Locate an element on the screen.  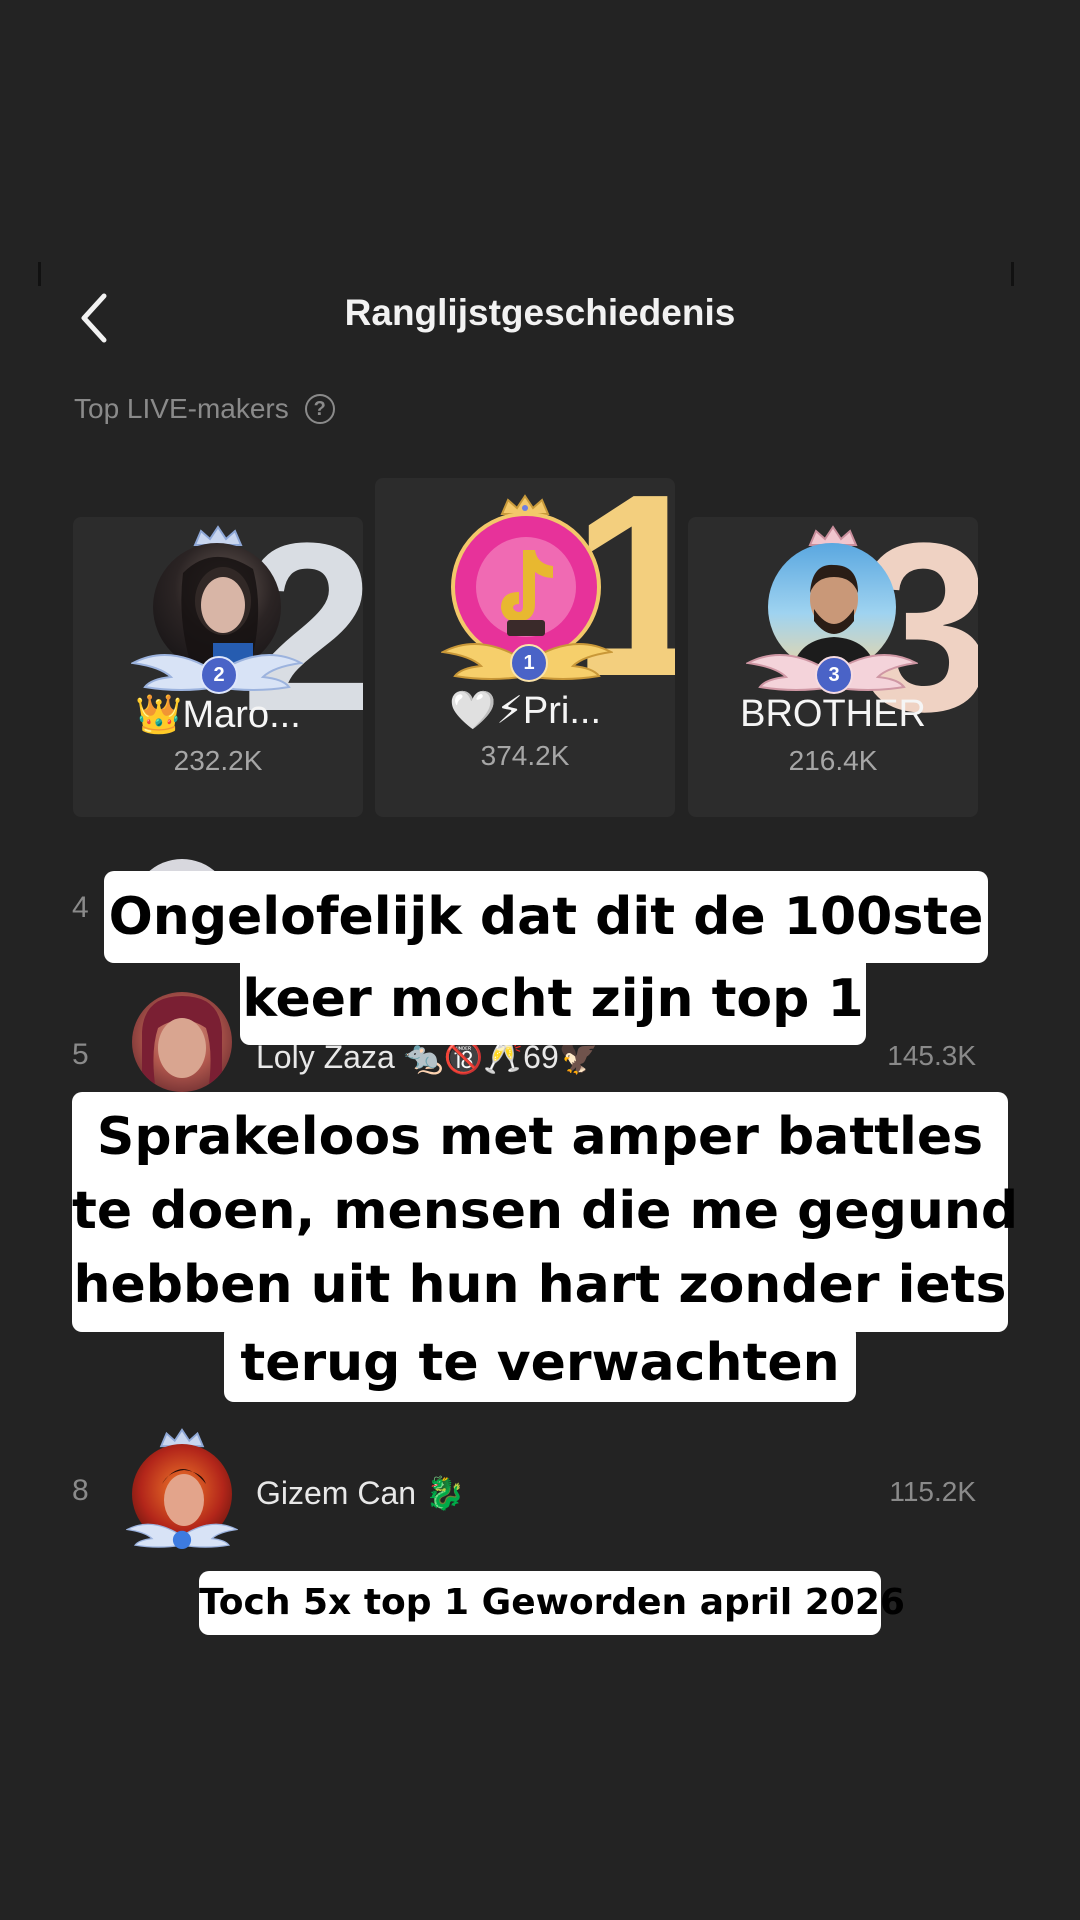
row-rank: 4 is located at coordinates (80, 907).